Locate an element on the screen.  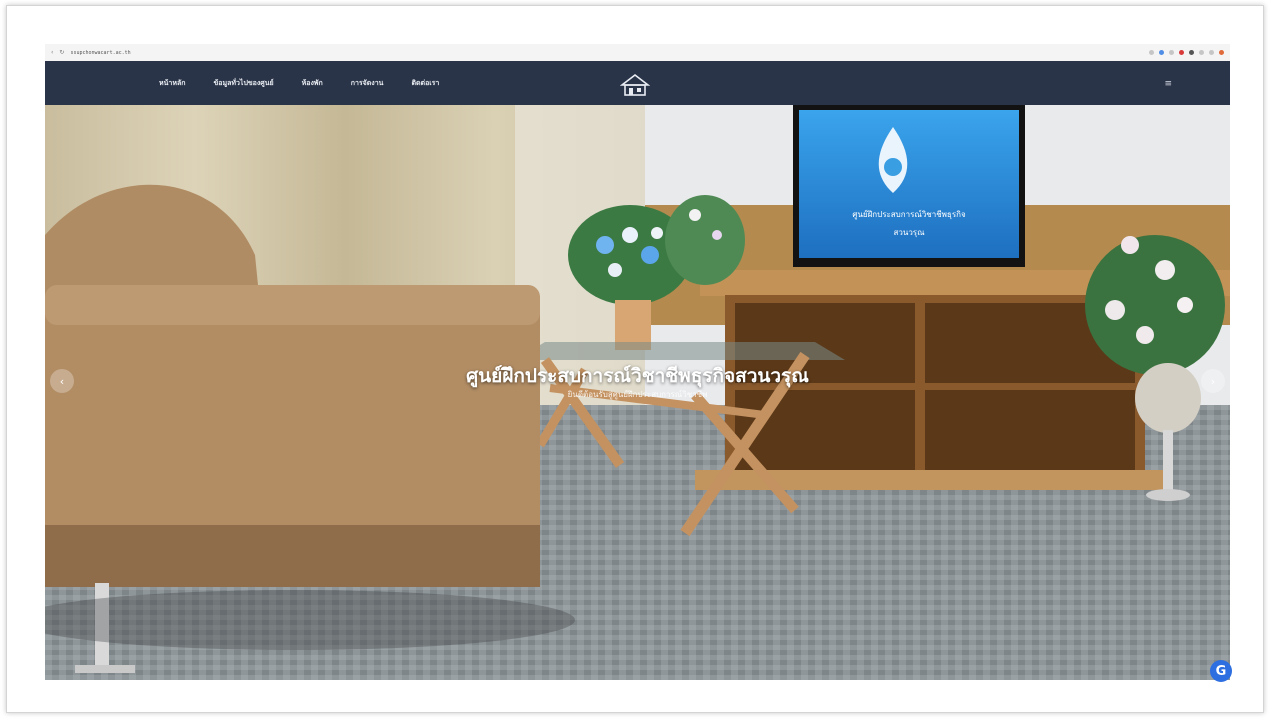
chat-widget-button: G is located at coordinates (1221, 671).